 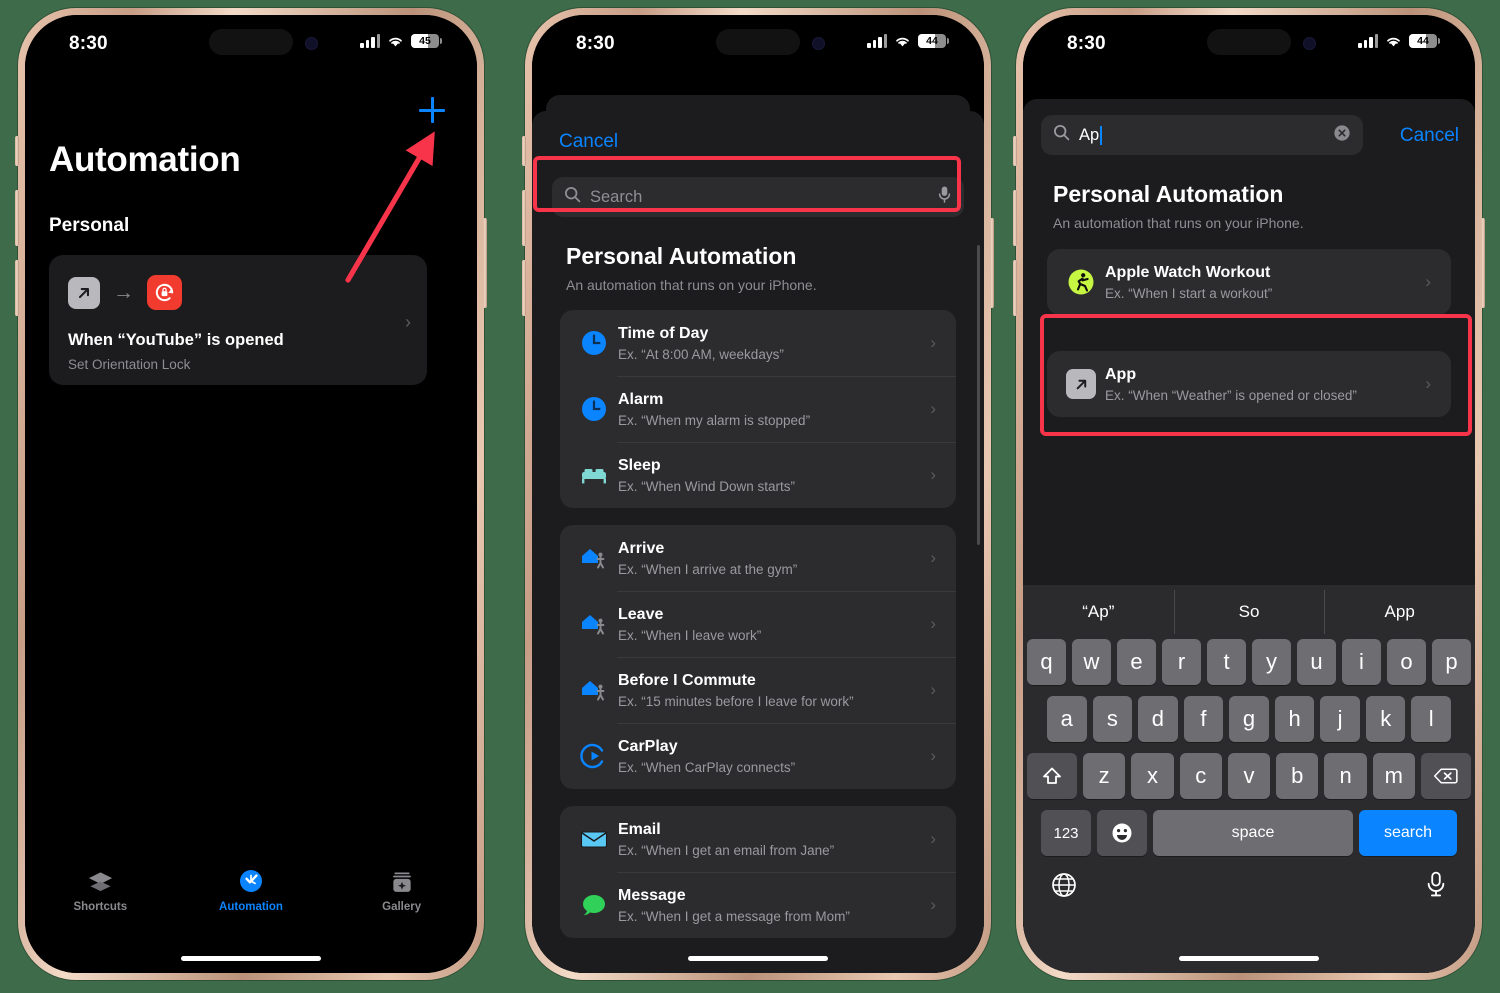 I want to click on space-key: space, so click(x=1253, y=833).